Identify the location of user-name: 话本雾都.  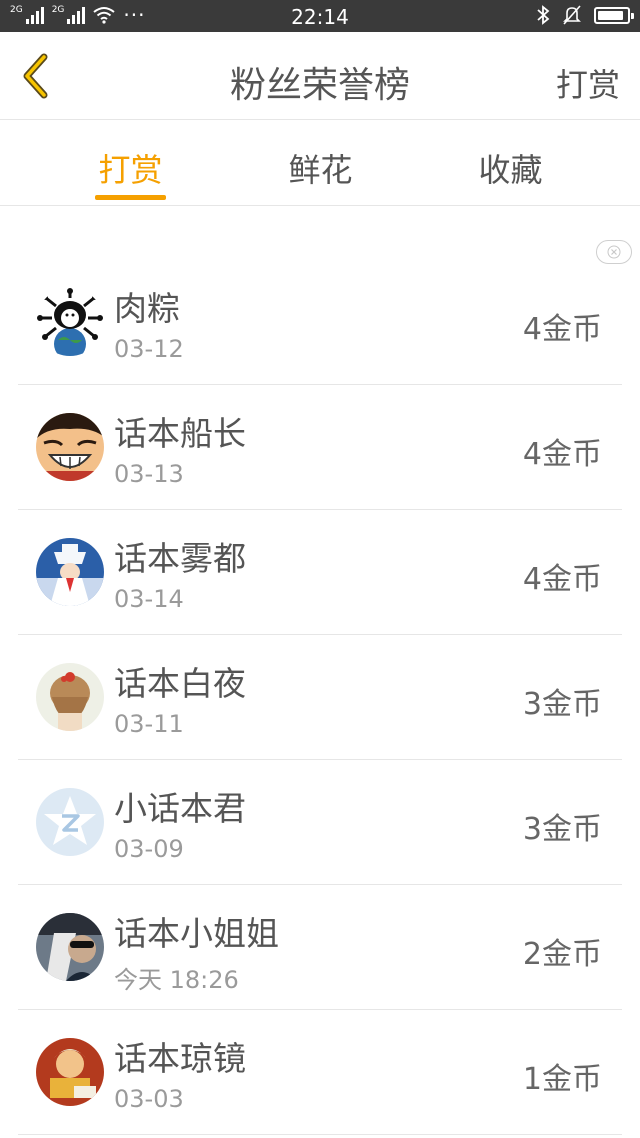
(180, 558).